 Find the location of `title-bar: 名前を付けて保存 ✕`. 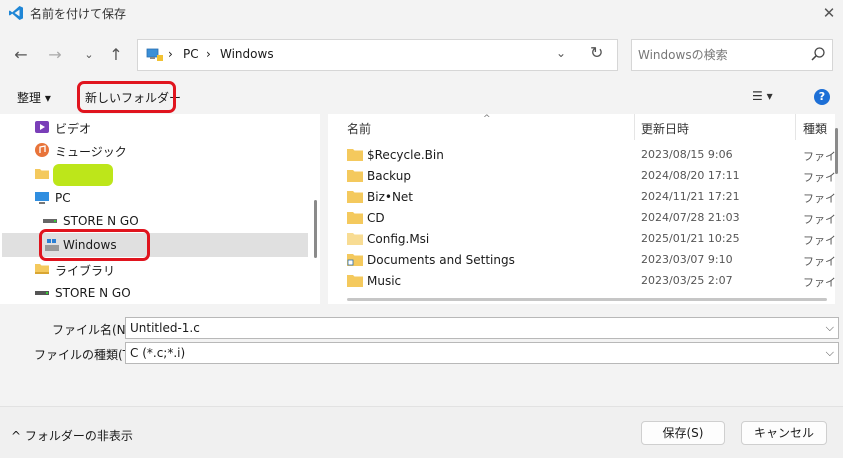

title-bar: 名前を付けて保存 ✕ is located at coordinates (421, 13).